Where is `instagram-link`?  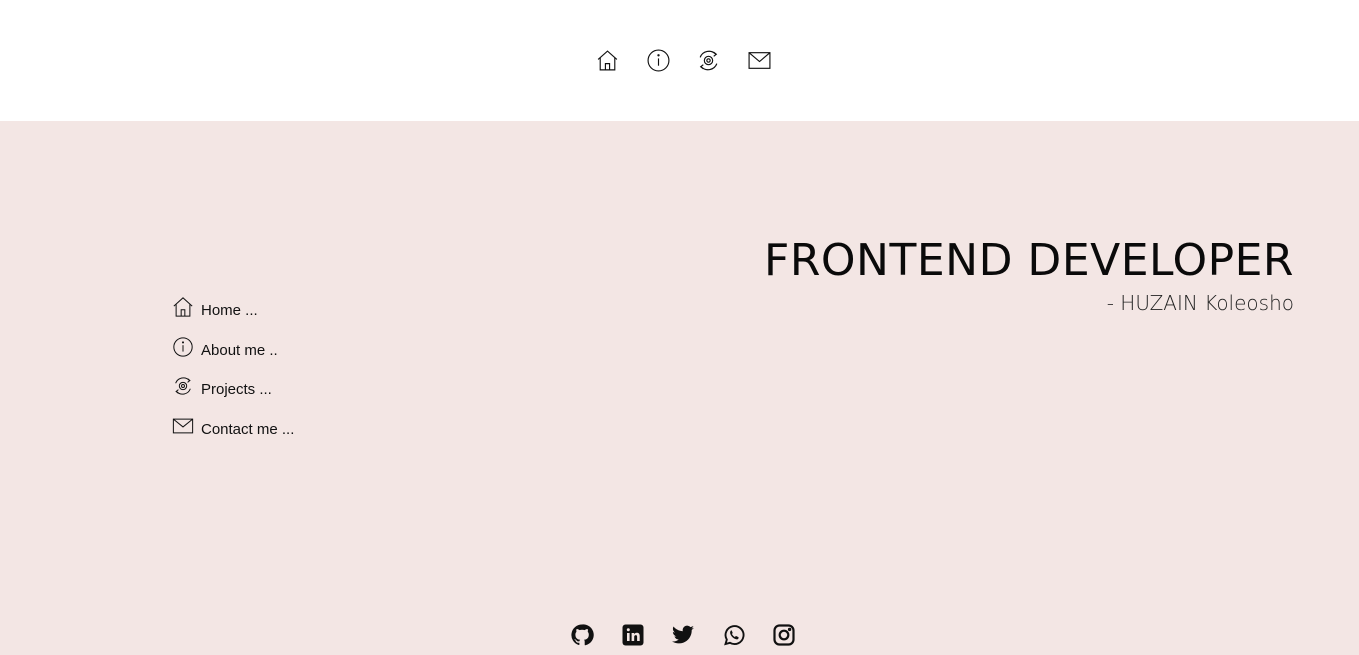
instagram-link is located at coordinates (784, 635).